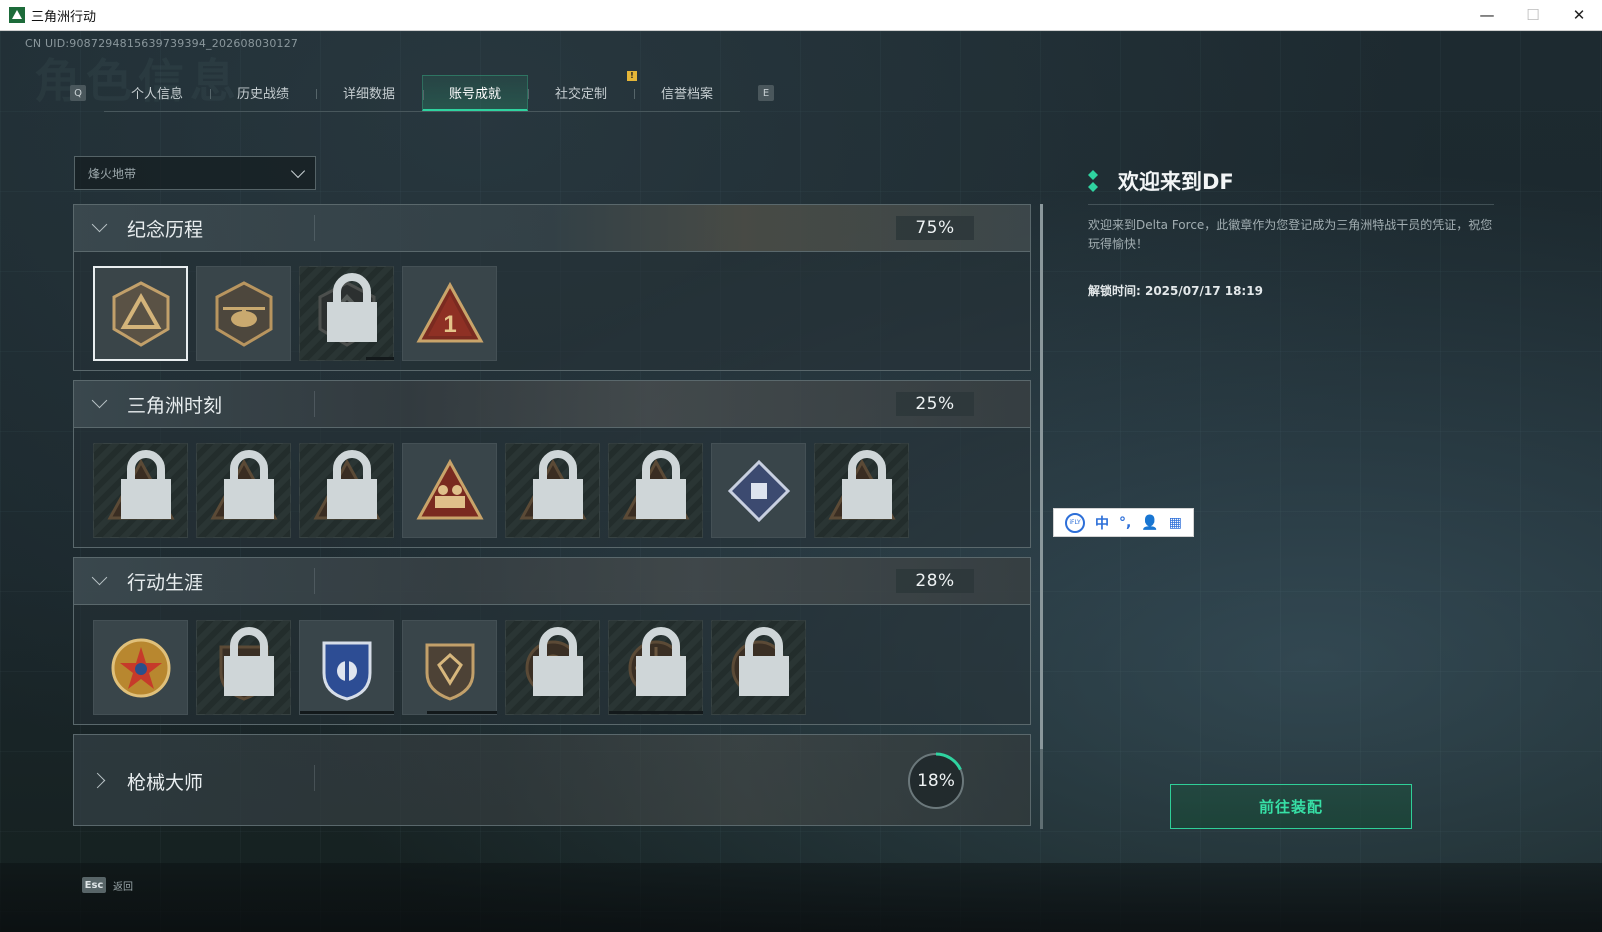 The height and width of the screenshot is (932, 1602). I want to click on go-equip-button: 前往装配, so click(1291, 806).